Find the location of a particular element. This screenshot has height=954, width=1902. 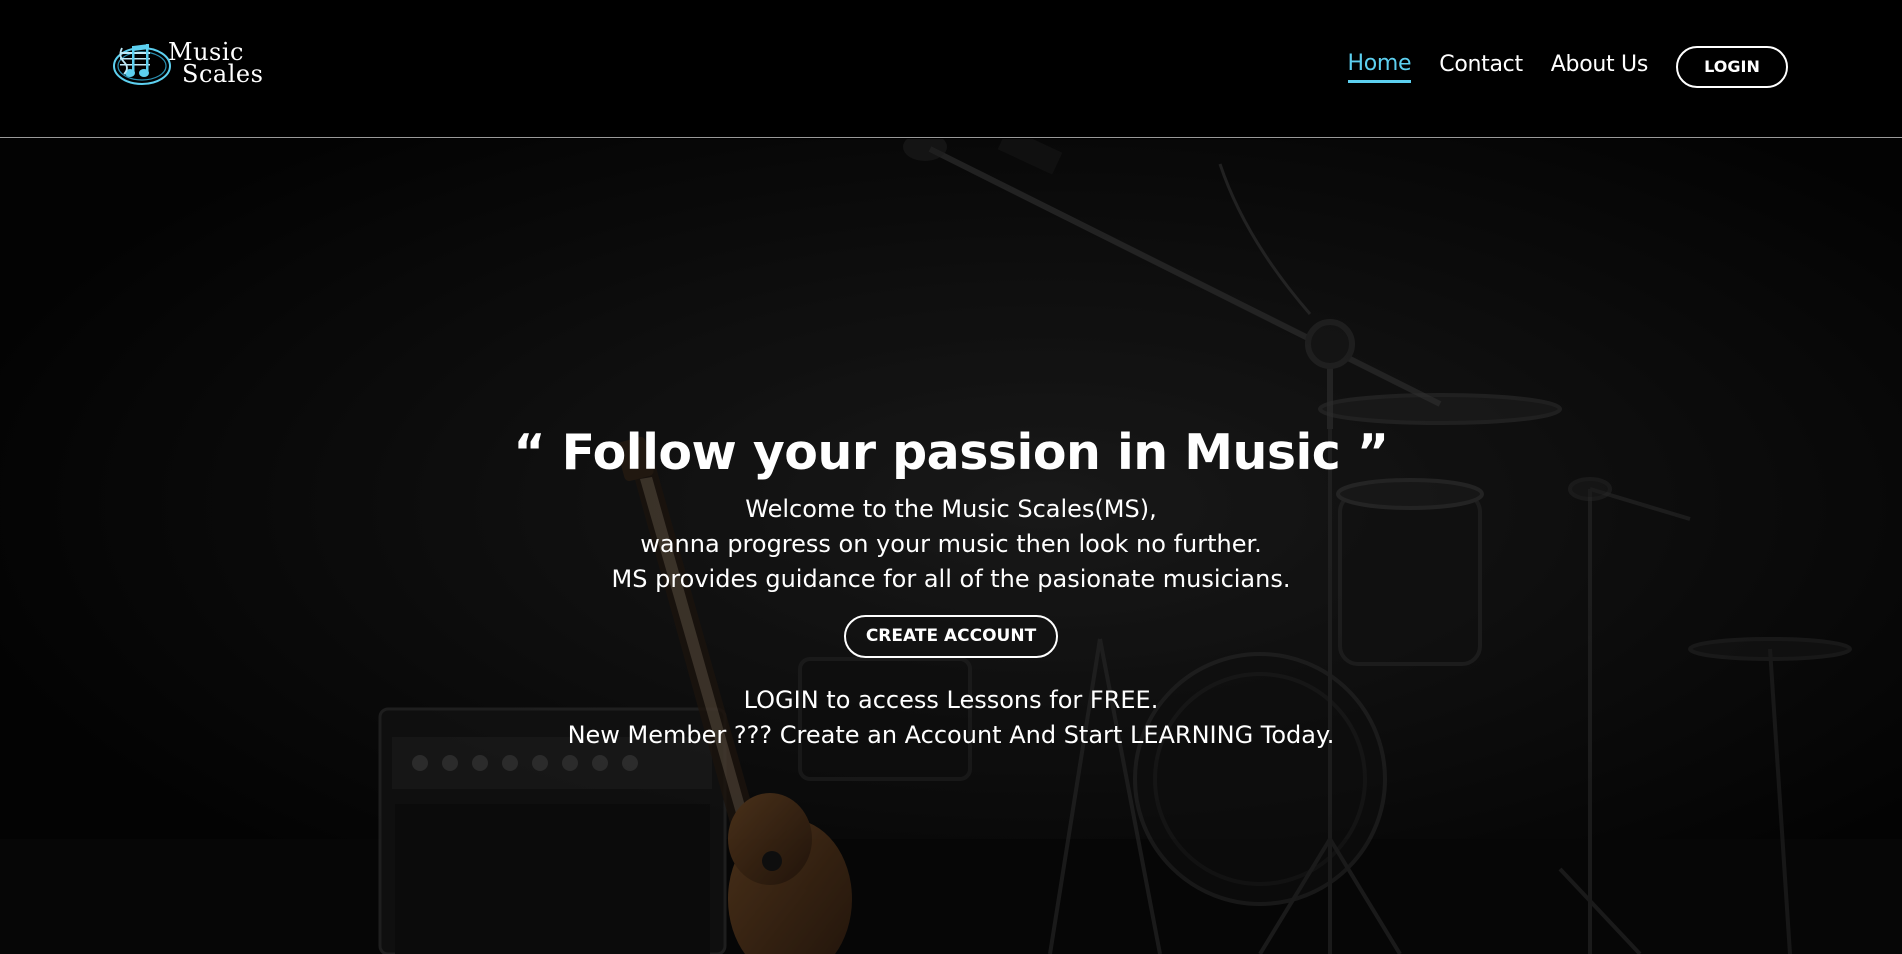

nav-about-link: About Us is located at coordinates (1600, 66).